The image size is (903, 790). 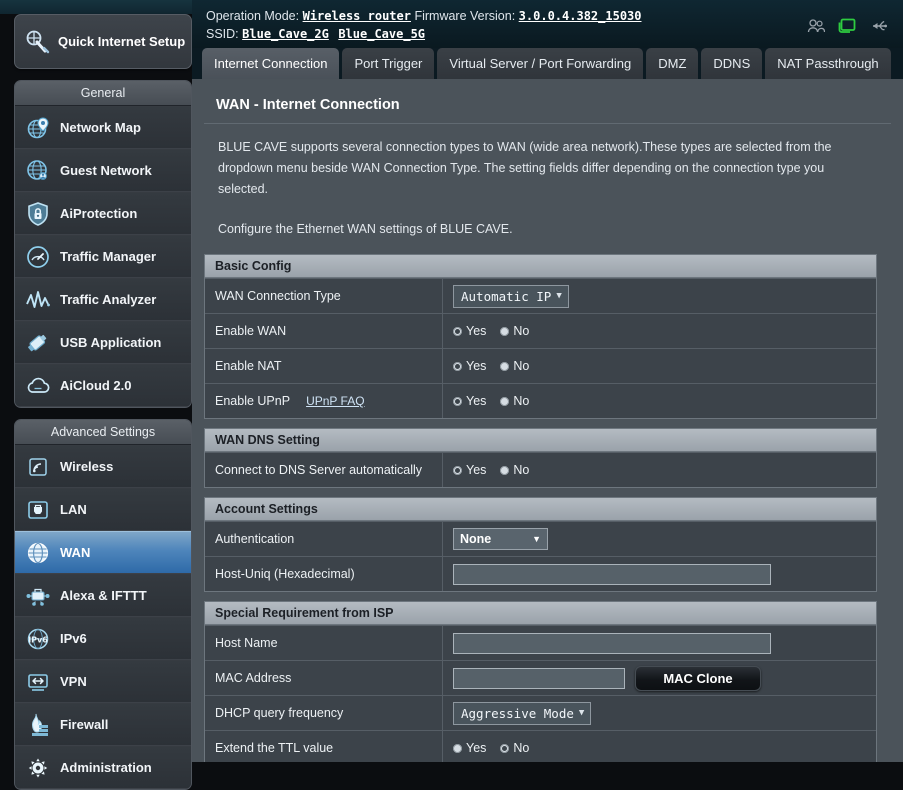 What do you see at coordinates (506, 296) in the screenshot?
I see `wan-connection-type-value: Automatic IP` at bounding box center [506, 296].